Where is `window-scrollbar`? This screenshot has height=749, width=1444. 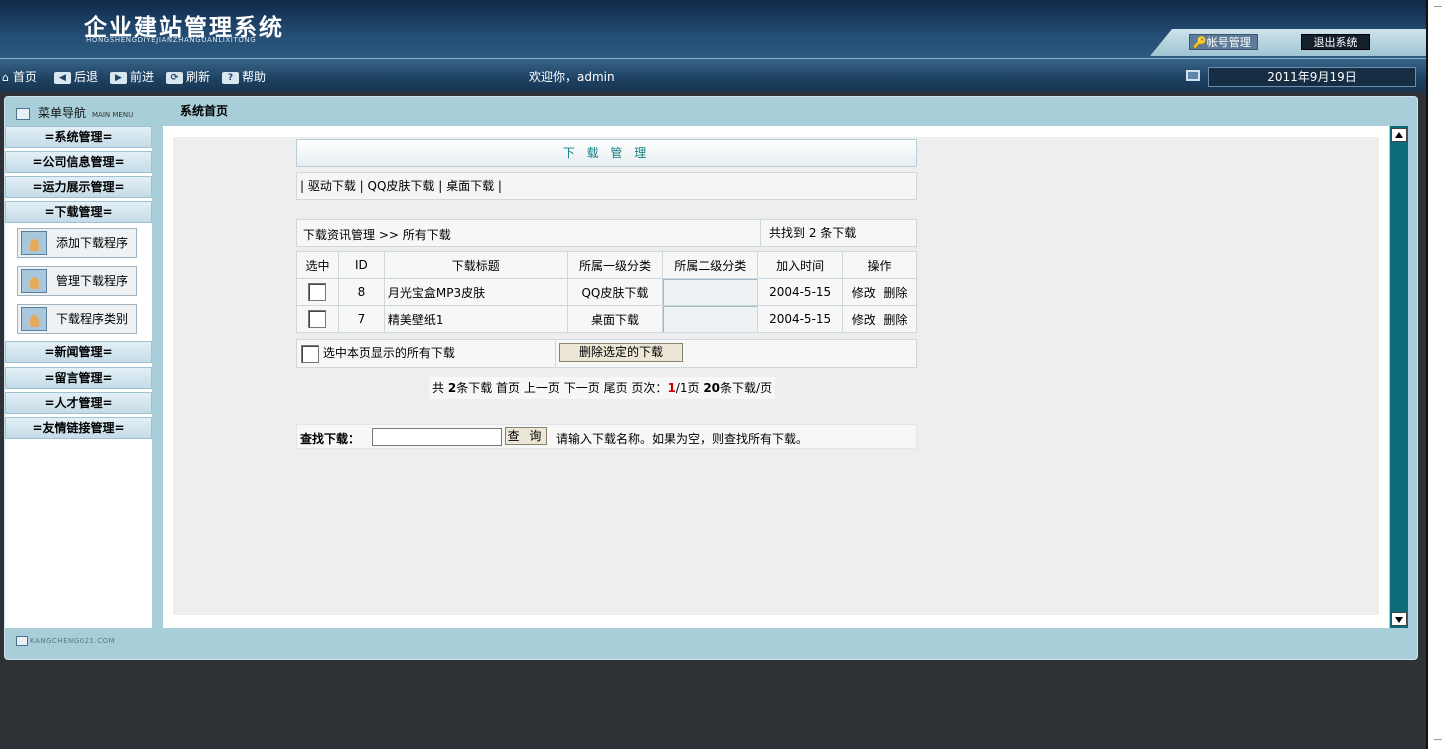
window-scrollbar is located at coordinates (1435, 374).